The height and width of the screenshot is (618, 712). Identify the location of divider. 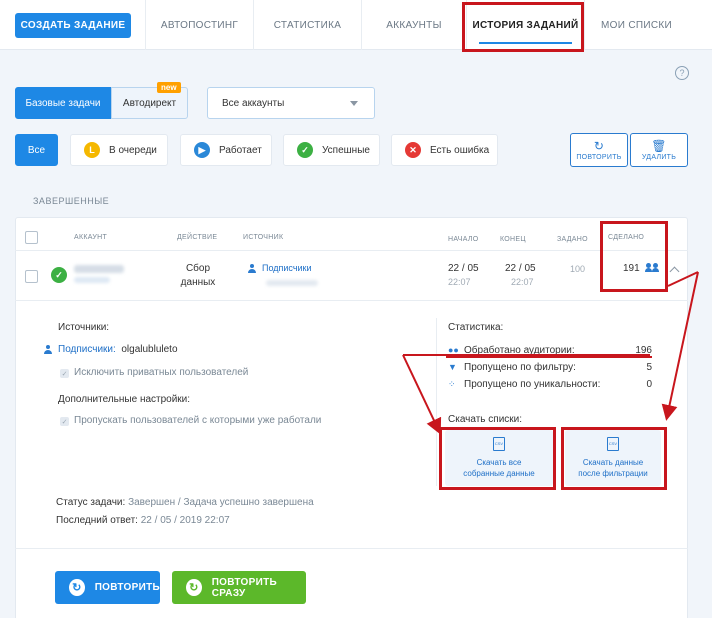
(351, 548).